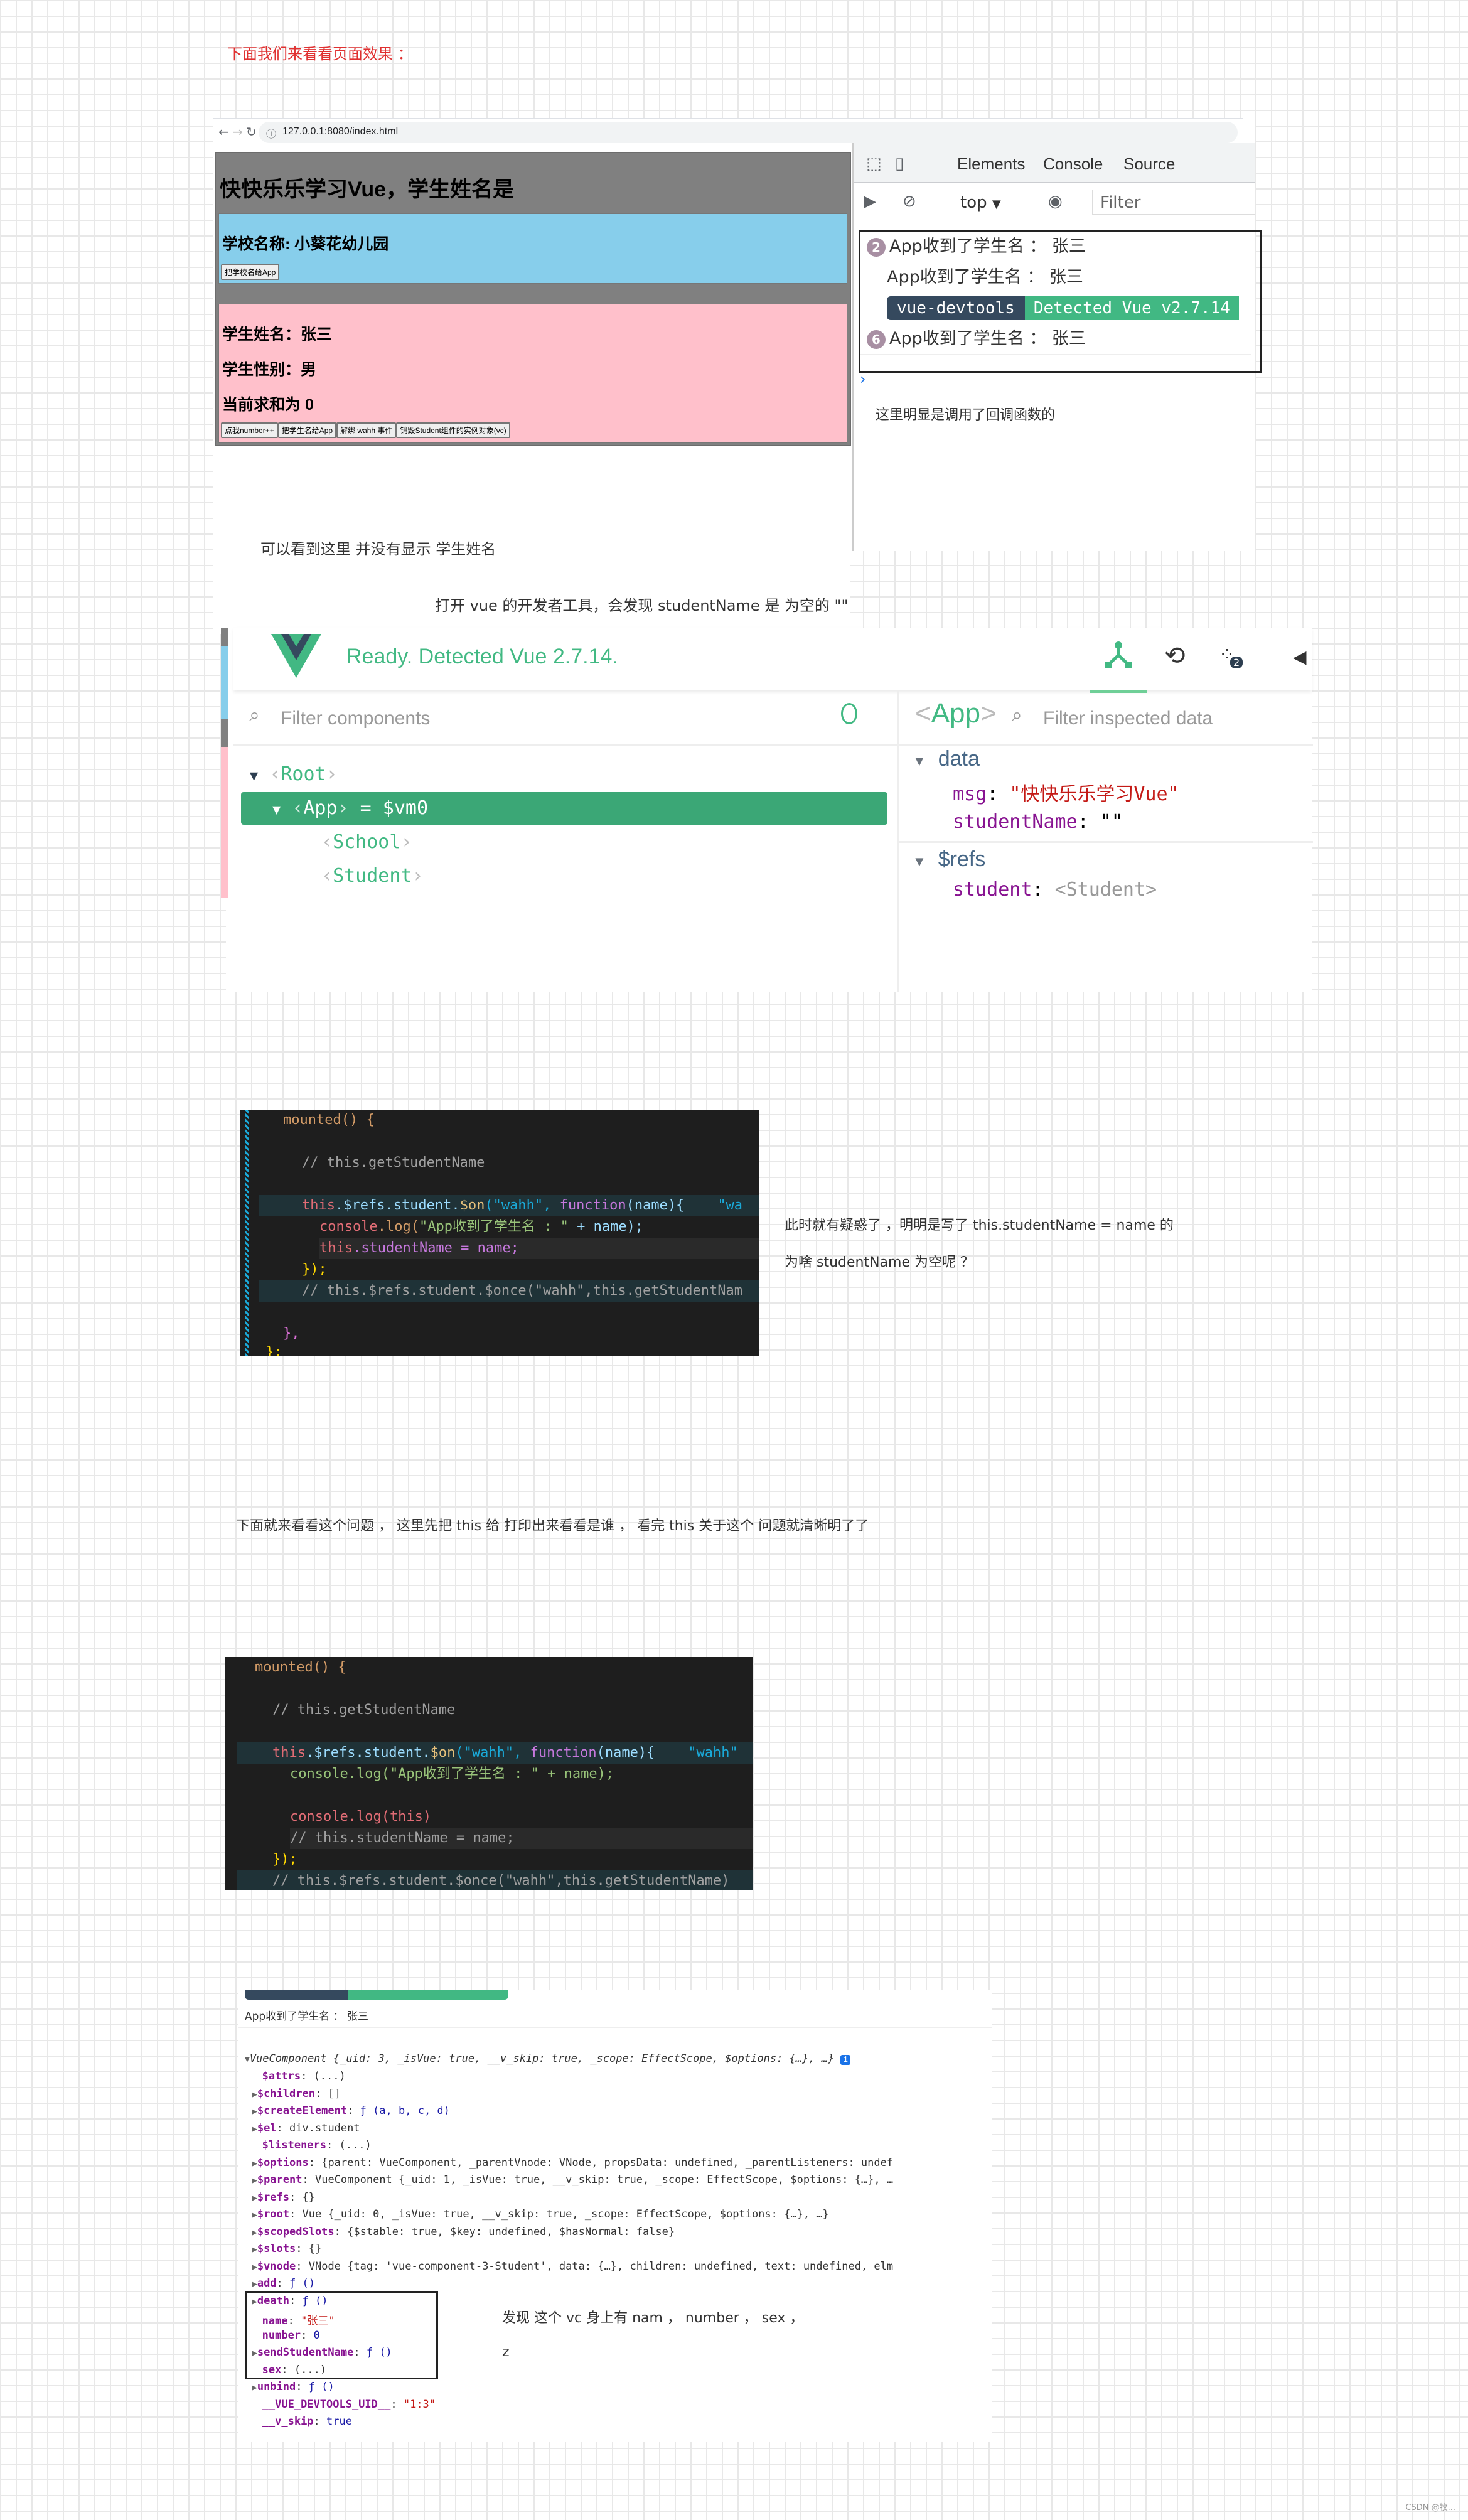  Describe the element at coordinates (565, 718) in the screenshot. I see `filter-components: ⌕ Filter components` at that location.